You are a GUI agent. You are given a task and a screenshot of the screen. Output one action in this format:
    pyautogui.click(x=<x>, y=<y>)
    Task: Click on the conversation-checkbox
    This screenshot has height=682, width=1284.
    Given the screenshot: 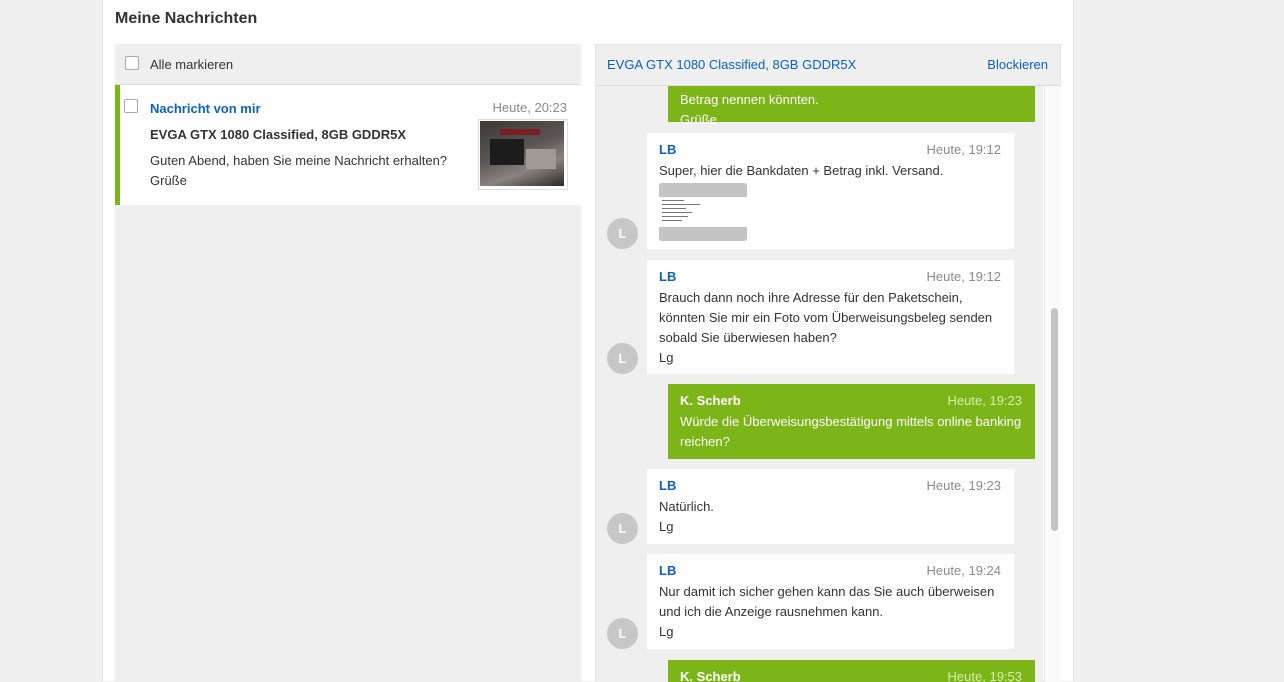 What is the action you would take?
    pyautogui.click(x=131, y=106)
    